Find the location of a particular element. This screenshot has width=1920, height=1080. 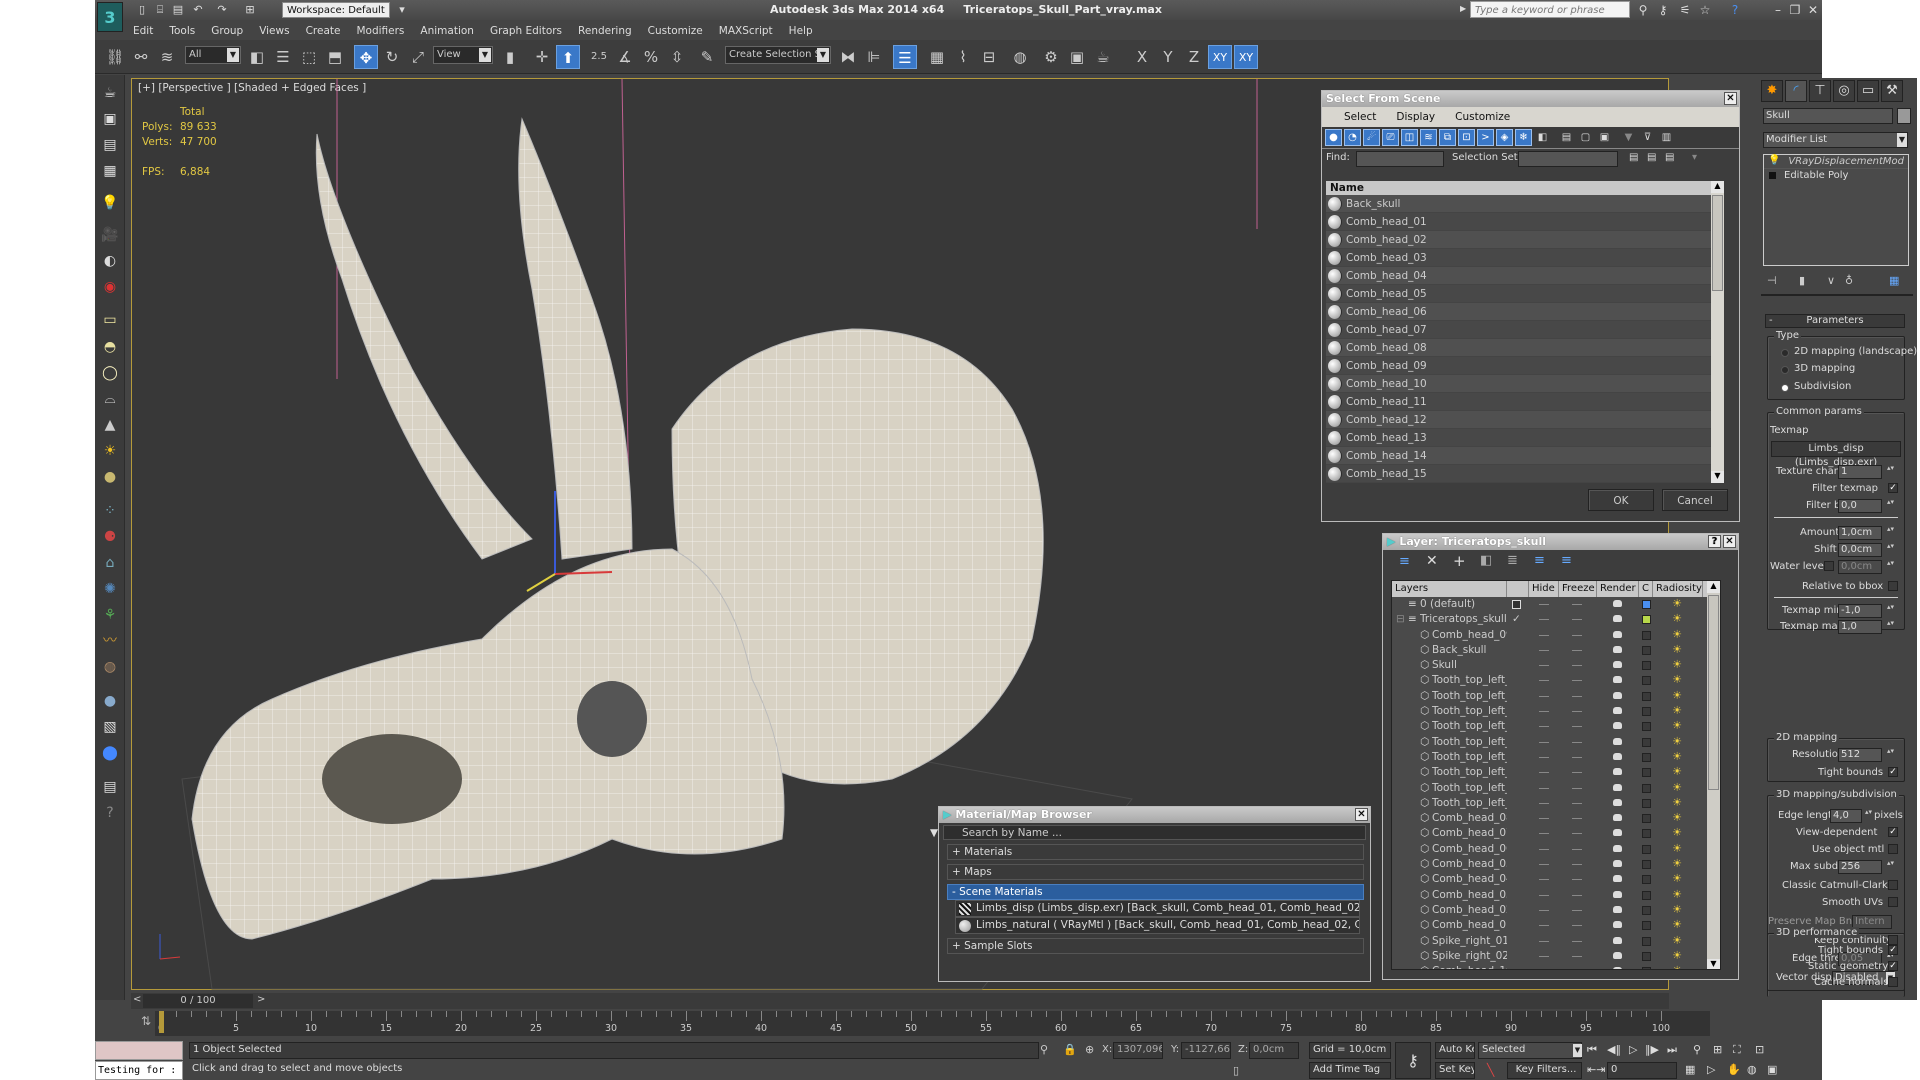

filter-spacewarps-icon: ≋ is located at coordinates (1428, 137).